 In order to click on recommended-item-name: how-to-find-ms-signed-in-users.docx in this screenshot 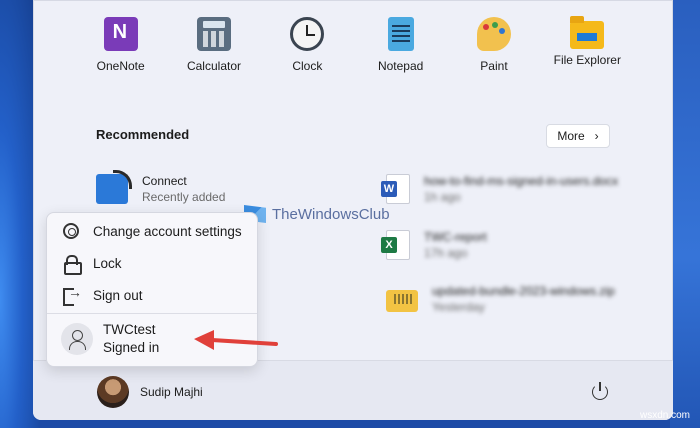, I will do `click(521, 181)`.